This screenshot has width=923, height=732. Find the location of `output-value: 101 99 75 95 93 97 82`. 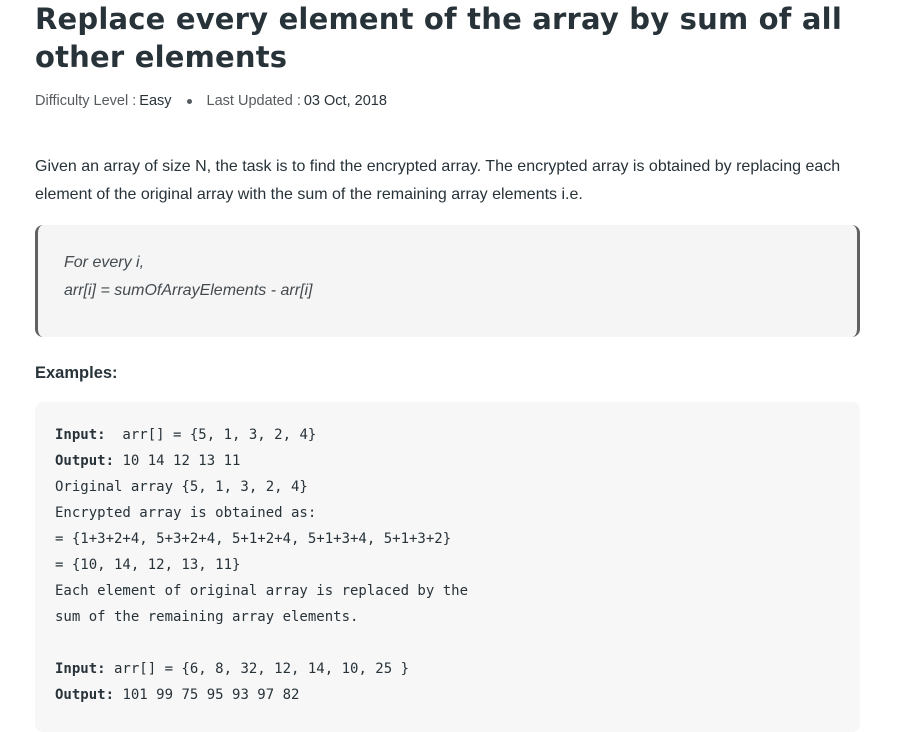

output-value: 101 99 75 95 93 97 82 is located at coordinates (207, 695).